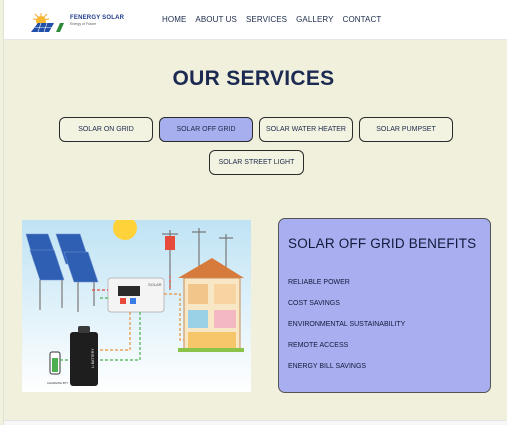 Image resolution: width=507 pixels, height=425 pixels. Describe the element at coordinates (318, 345) in the screenshot. I see `benefit-item: REMOTE ACCESS` at that location.